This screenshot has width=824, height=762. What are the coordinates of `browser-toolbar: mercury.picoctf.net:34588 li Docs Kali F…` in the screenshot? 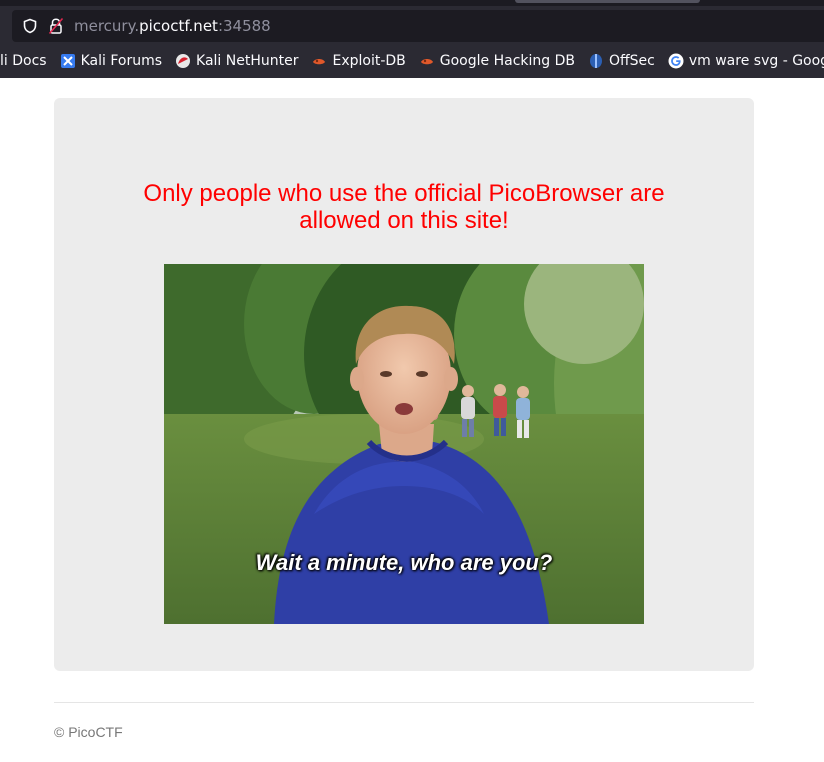 It's located at (412, 39).